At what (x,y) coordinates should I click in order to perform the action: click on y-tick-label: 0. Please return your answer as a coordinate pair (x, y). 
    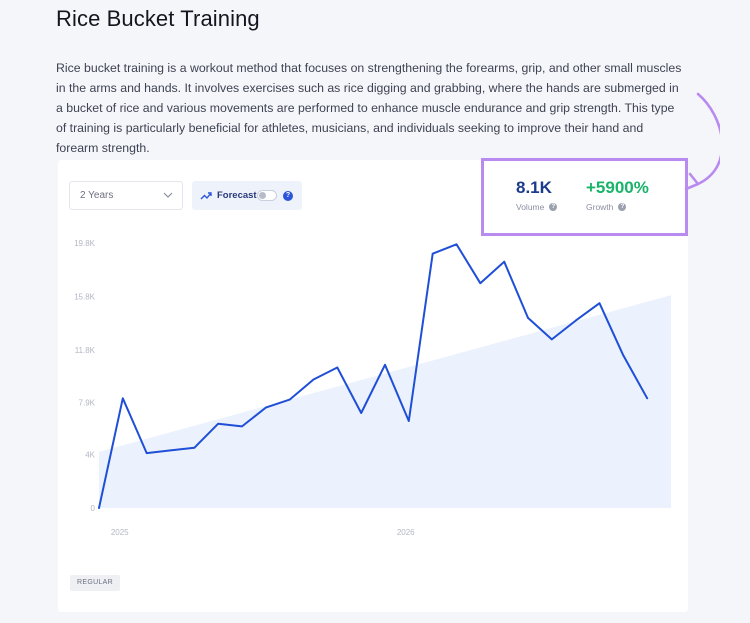
    Looking at the image, I should click on (93, 508).